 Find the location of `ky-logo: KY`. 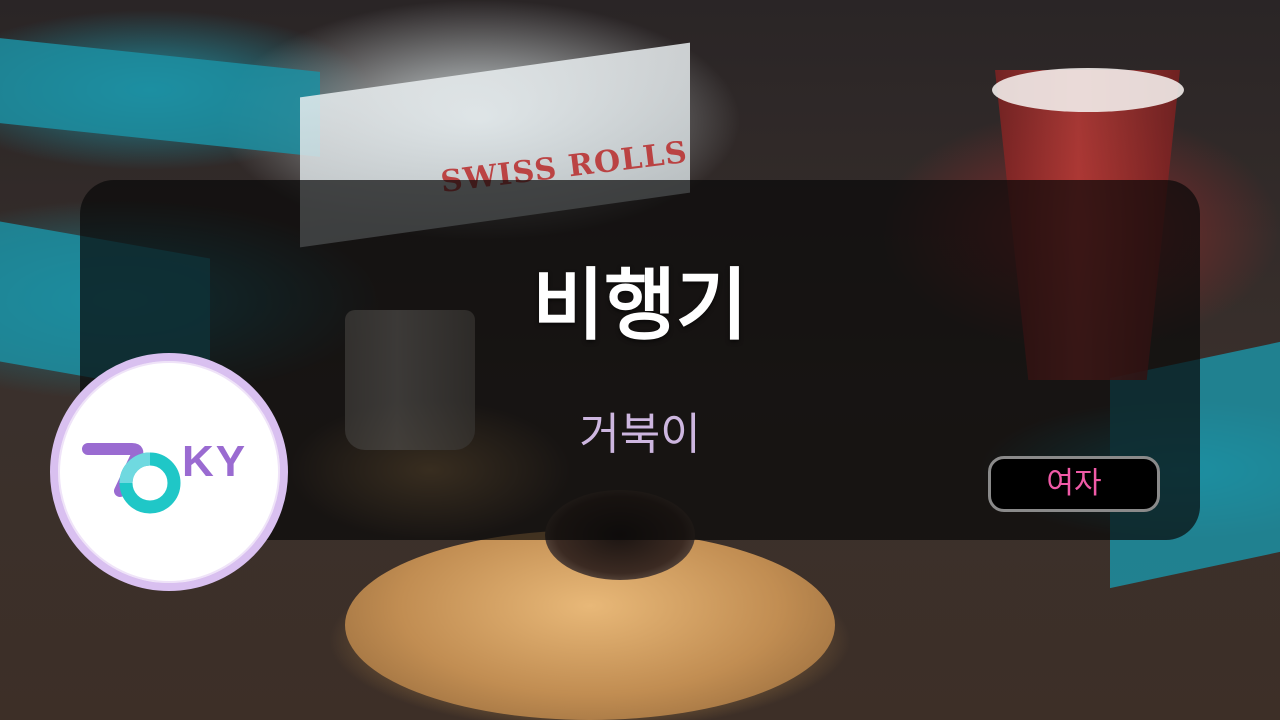

ky-logo: KY is located at coordinates (169, 472).